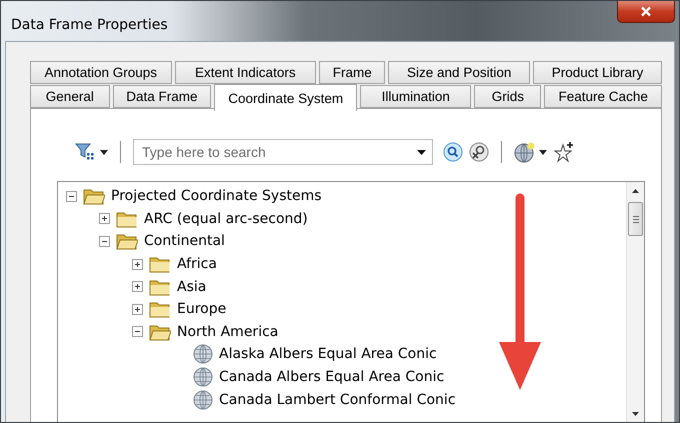  What do you see at coordinates (635, 414) in the screenshot?
I see `down-caret-icon` at bounding box center [635, 414].